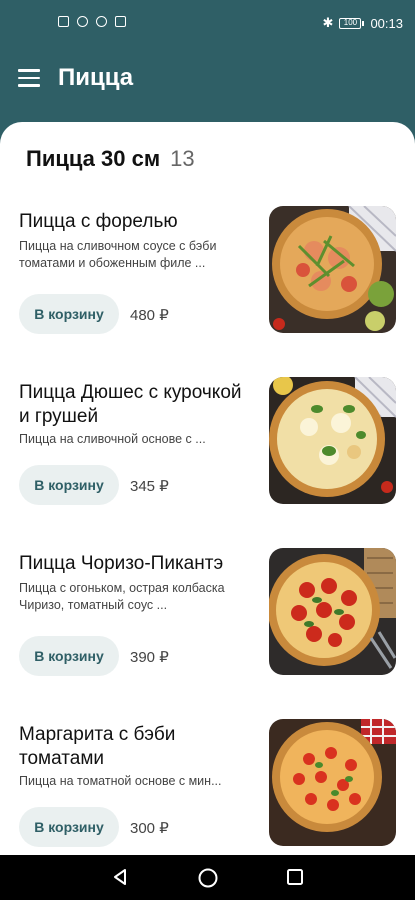 This screenshot has width=415, height=900. I want to click on system-nav-bar, so click(207, 877).